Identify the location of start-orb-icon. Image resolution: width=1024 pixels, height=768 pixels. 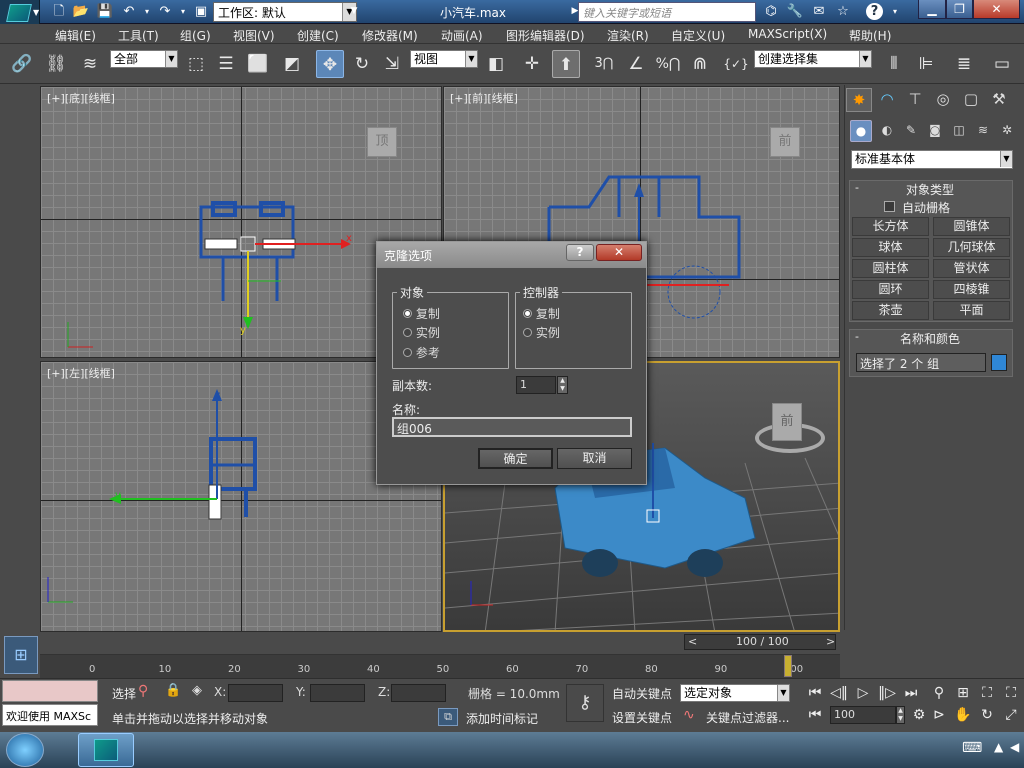
(25, 750).